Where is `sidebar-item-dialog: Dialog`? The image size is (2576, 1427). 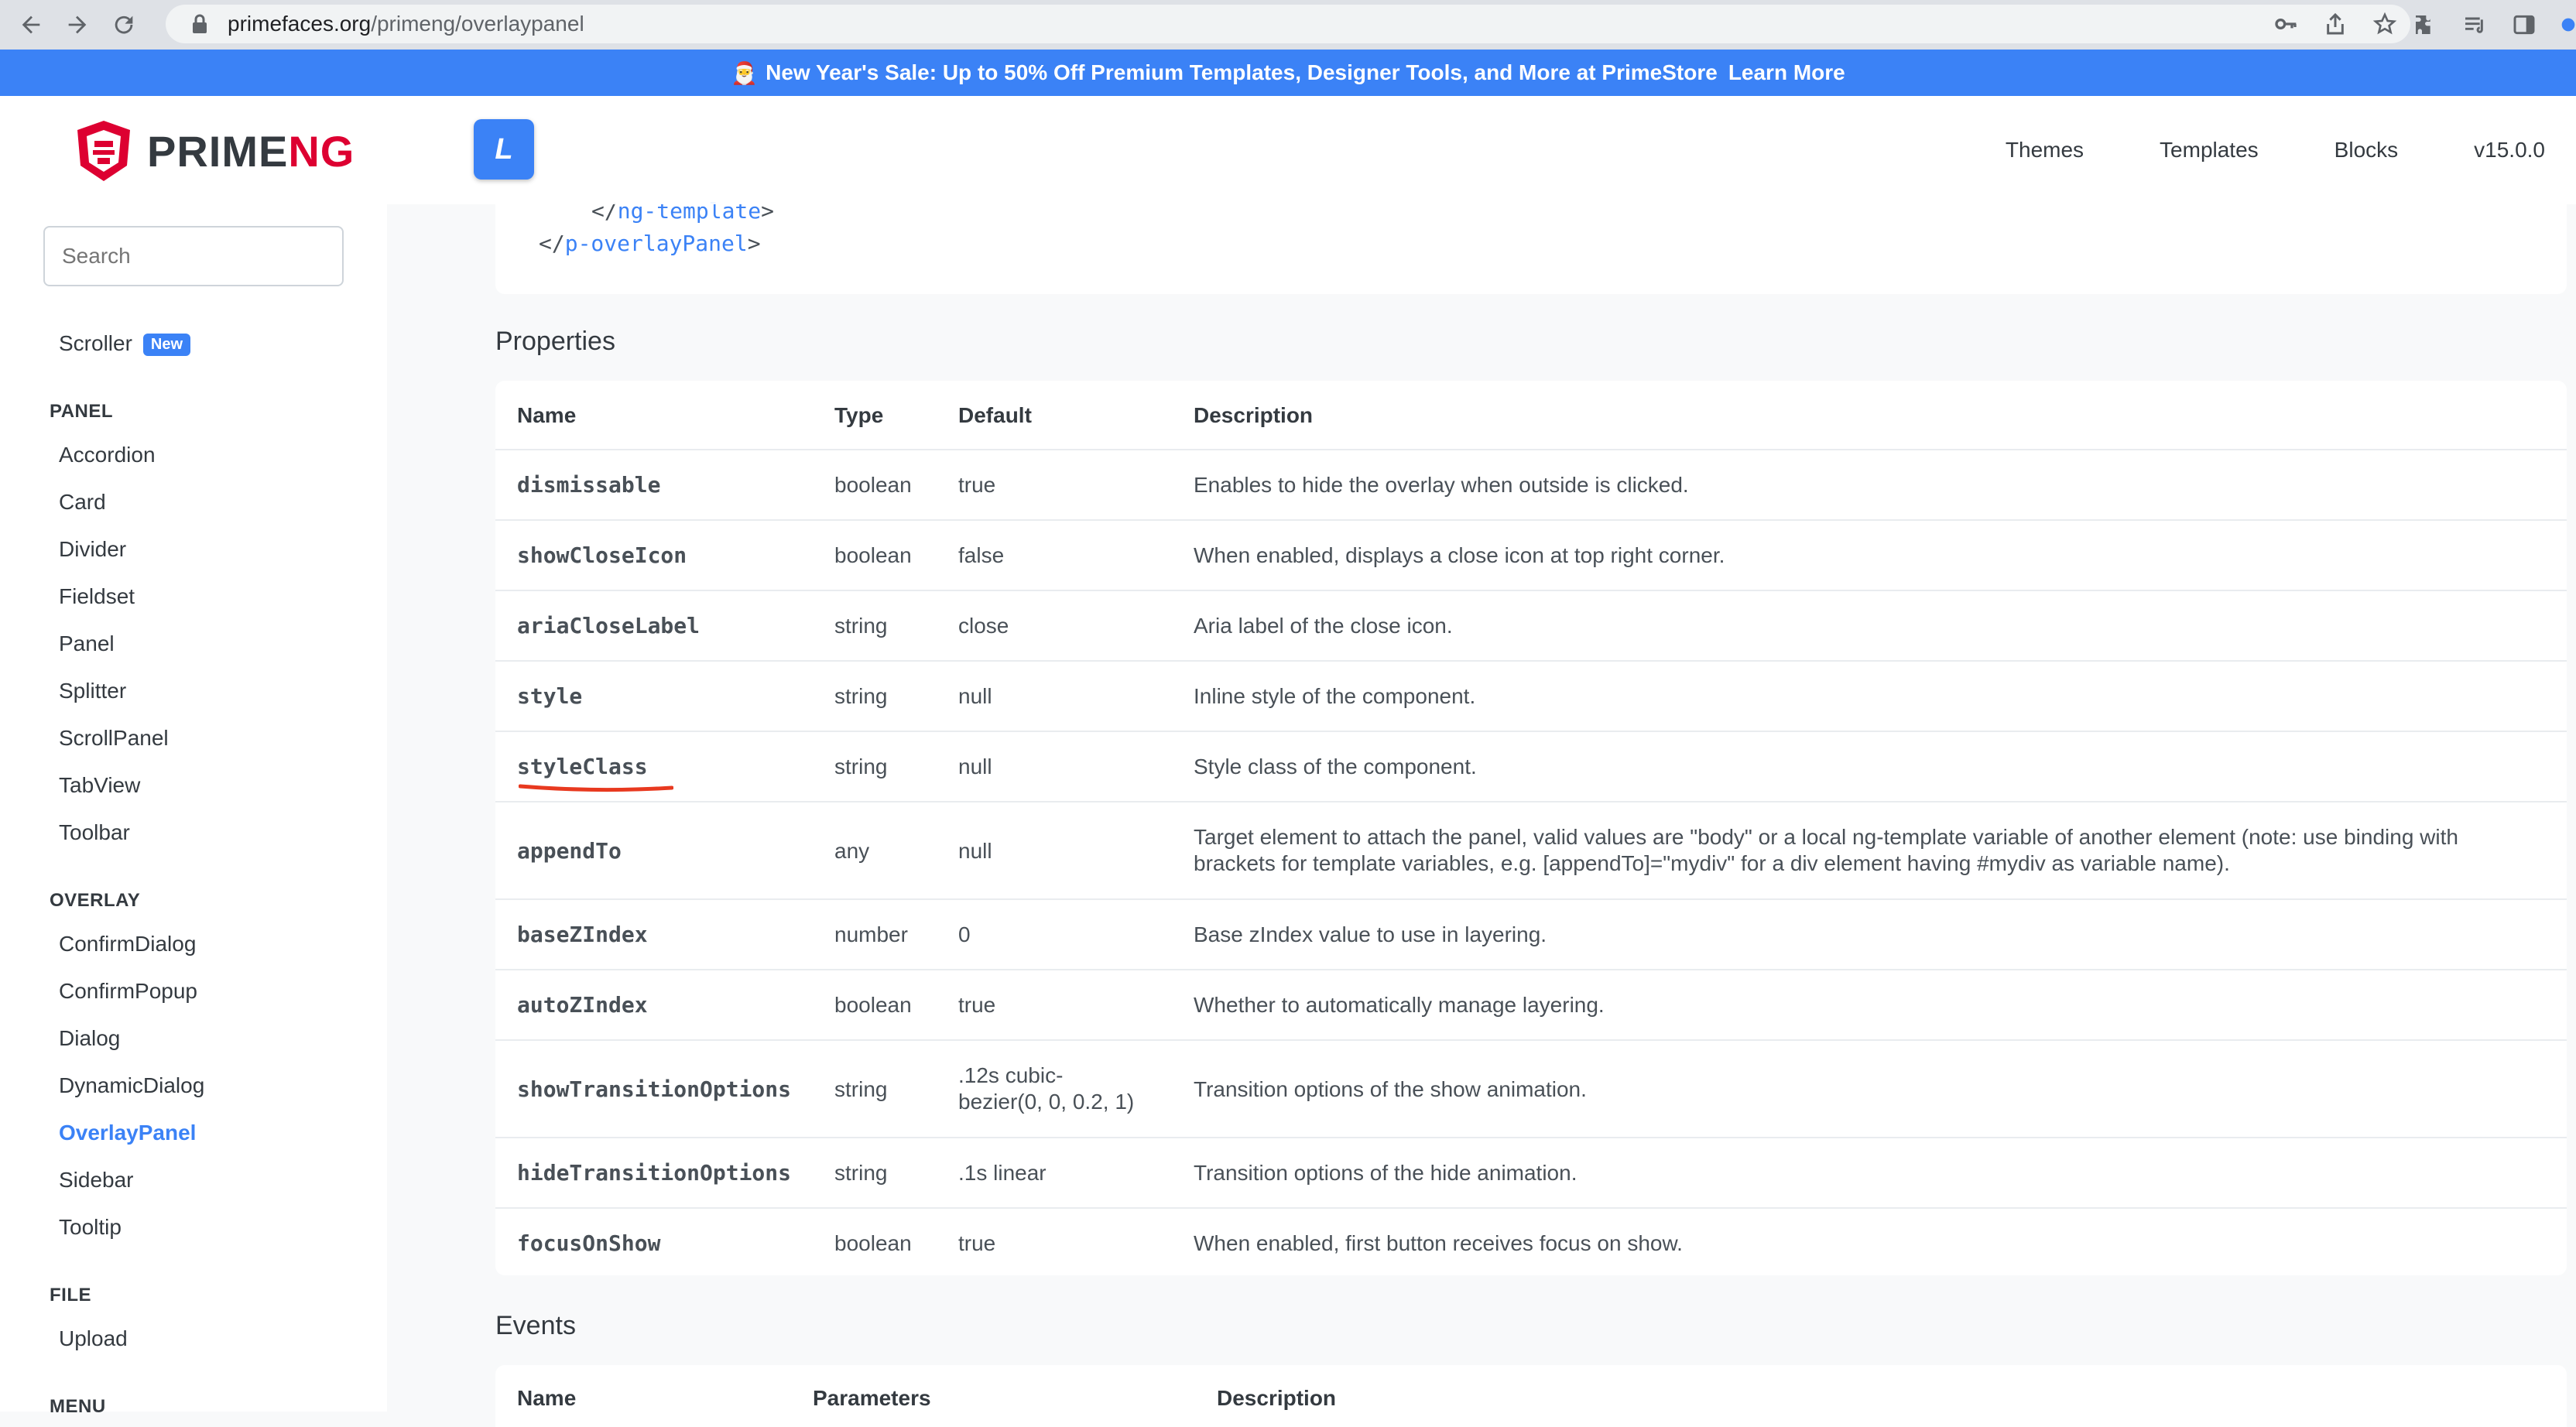
sidebar-item-dialog: Dialog is located at coordinates (89, 1038).